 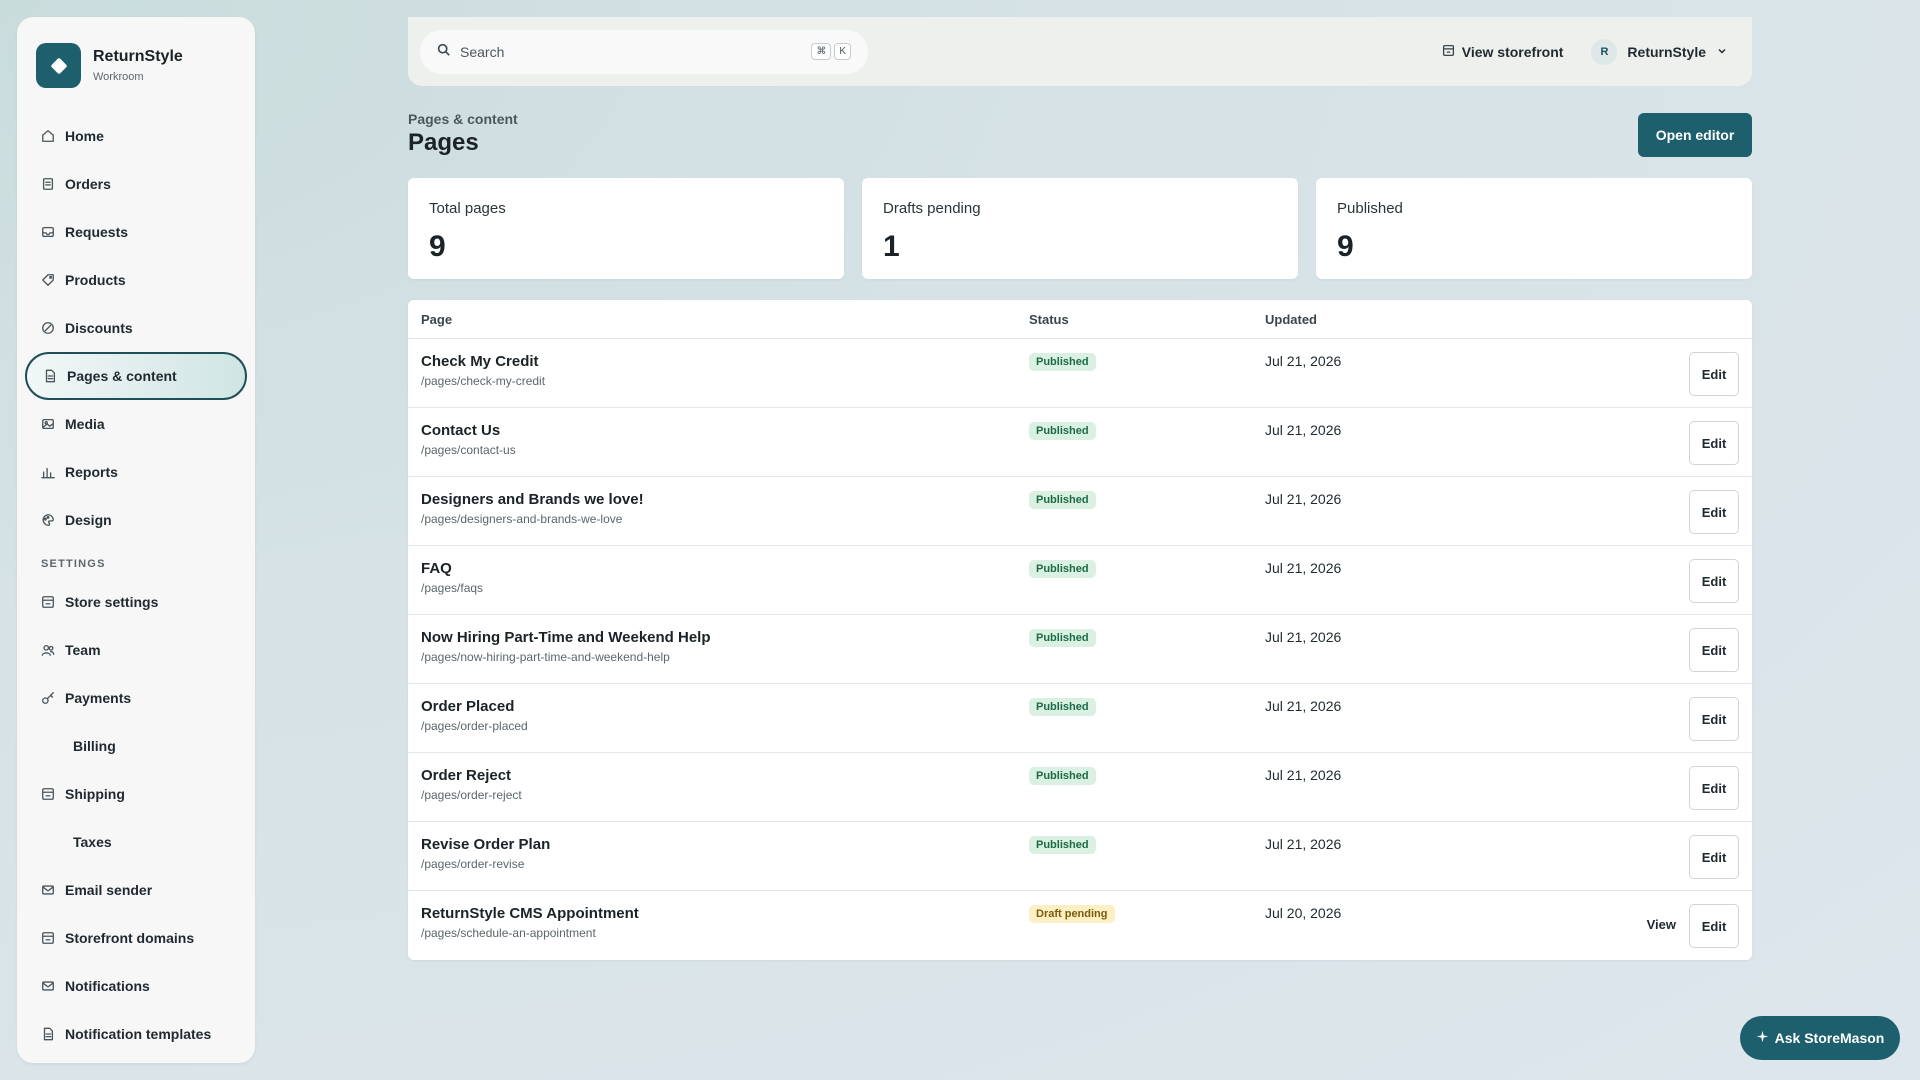 I want to click on view-storefront-link: View storefront, so click(x=1502, y=52).